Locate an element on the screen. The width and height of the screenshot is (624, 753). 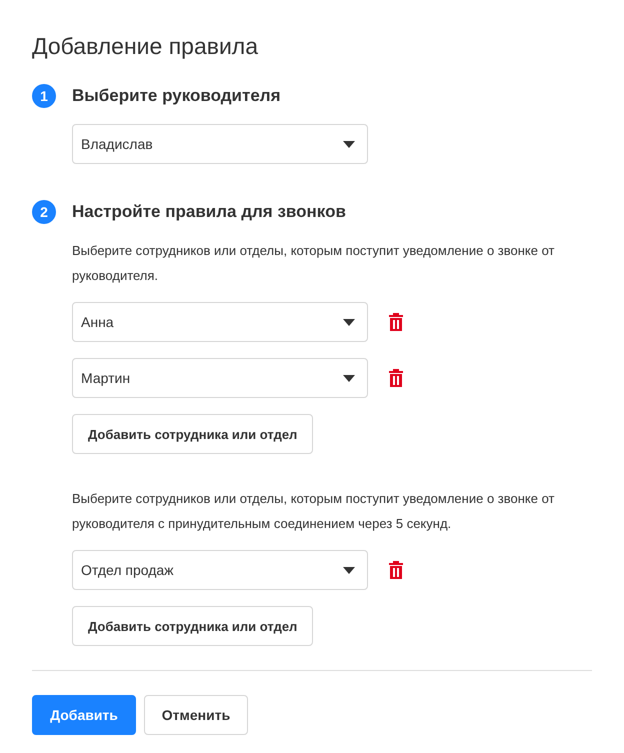
description-text: Выберите сотрудников или отделы, которым поступит уведомление о звонке от руководителя с принудительным соединением через 5 секунд. is located at coordinates (314, 511).